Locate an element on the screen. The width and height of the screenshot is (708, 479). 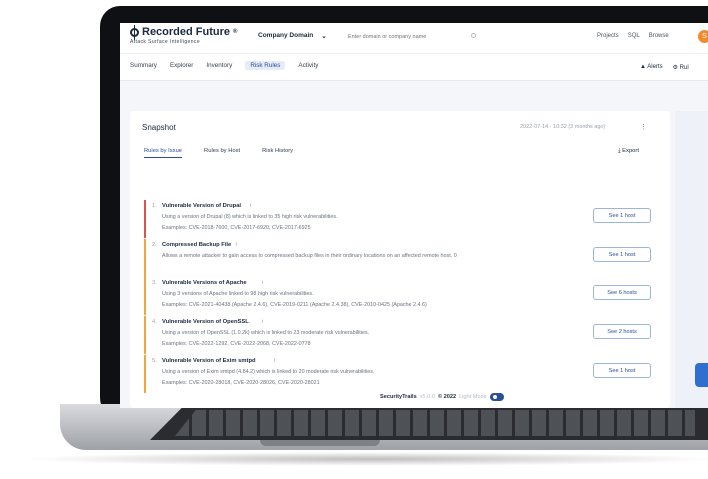
projects-link: Projects is located at coordinates (608, 36).